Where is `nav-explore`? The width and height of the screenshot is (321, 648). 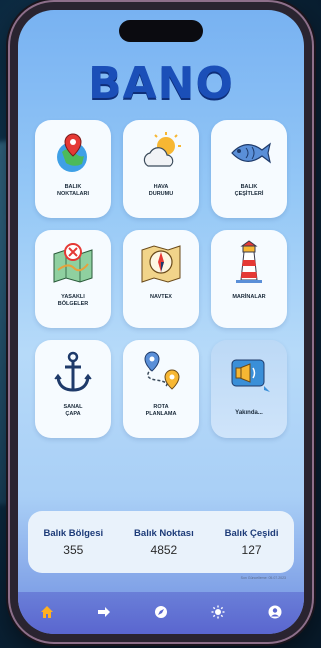
nav-explore is located at coordinates (161, 612).